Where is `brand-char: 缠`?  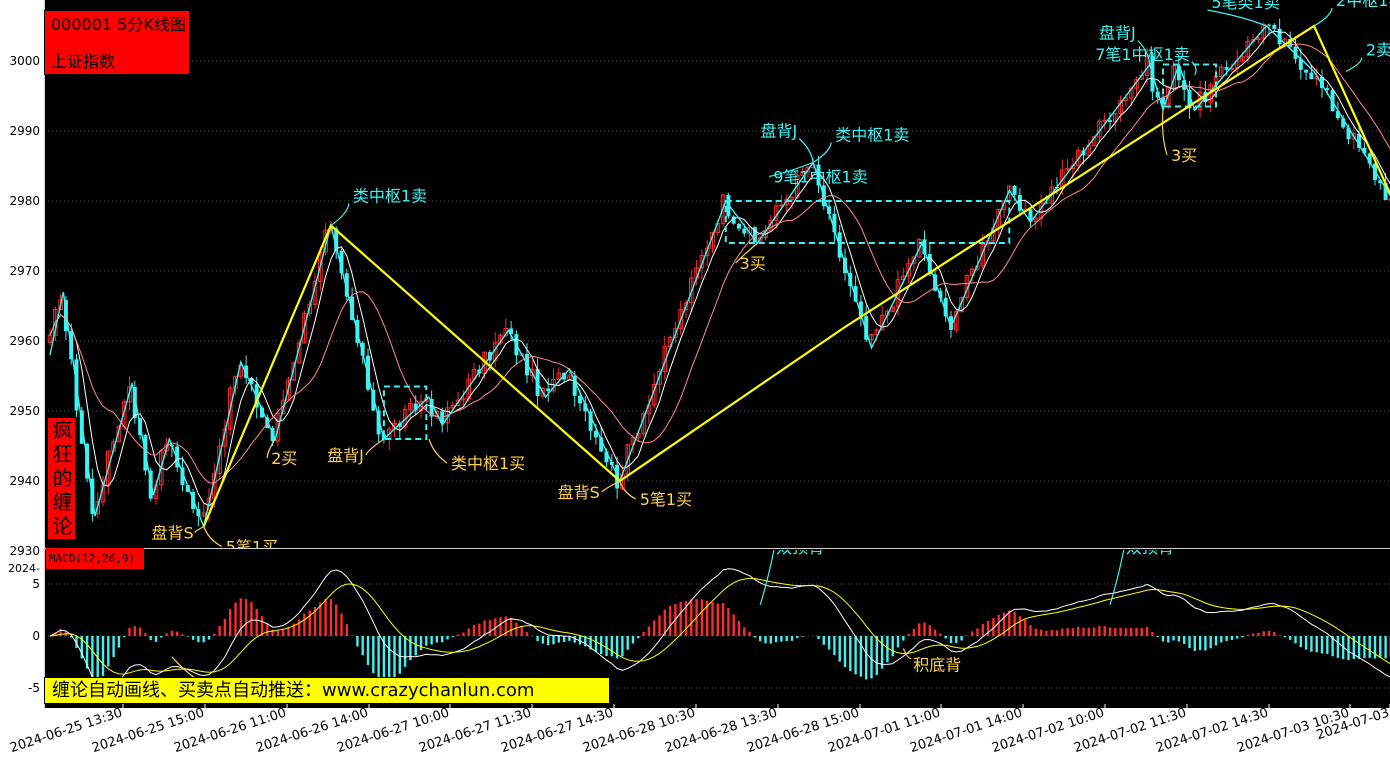
brand-char: 缠 is located at coordinates (62, 502).